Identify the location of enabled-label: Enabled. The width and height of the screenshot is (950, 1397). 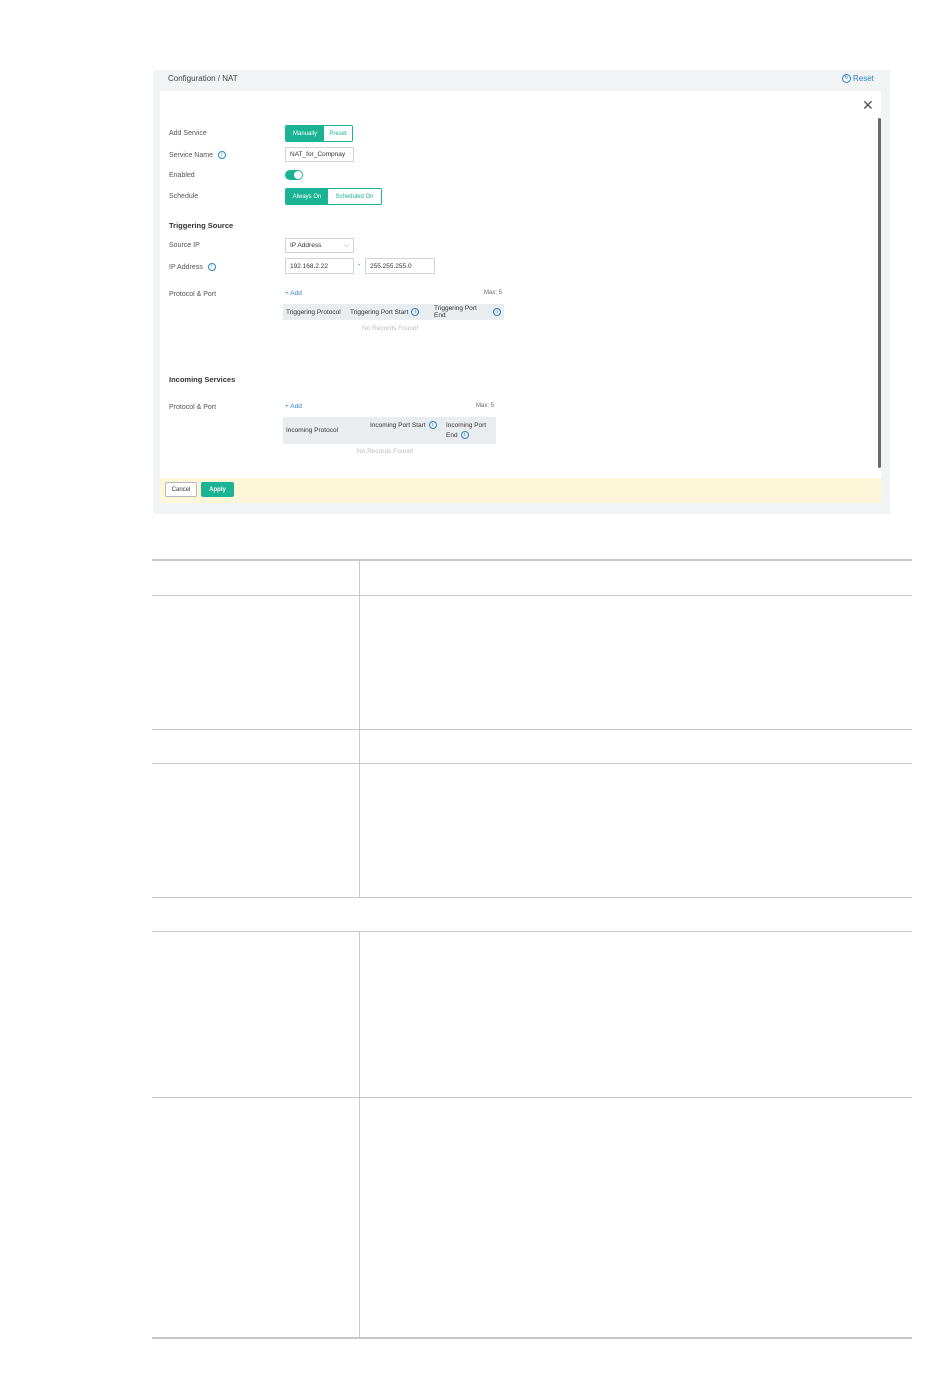
(182, 175).